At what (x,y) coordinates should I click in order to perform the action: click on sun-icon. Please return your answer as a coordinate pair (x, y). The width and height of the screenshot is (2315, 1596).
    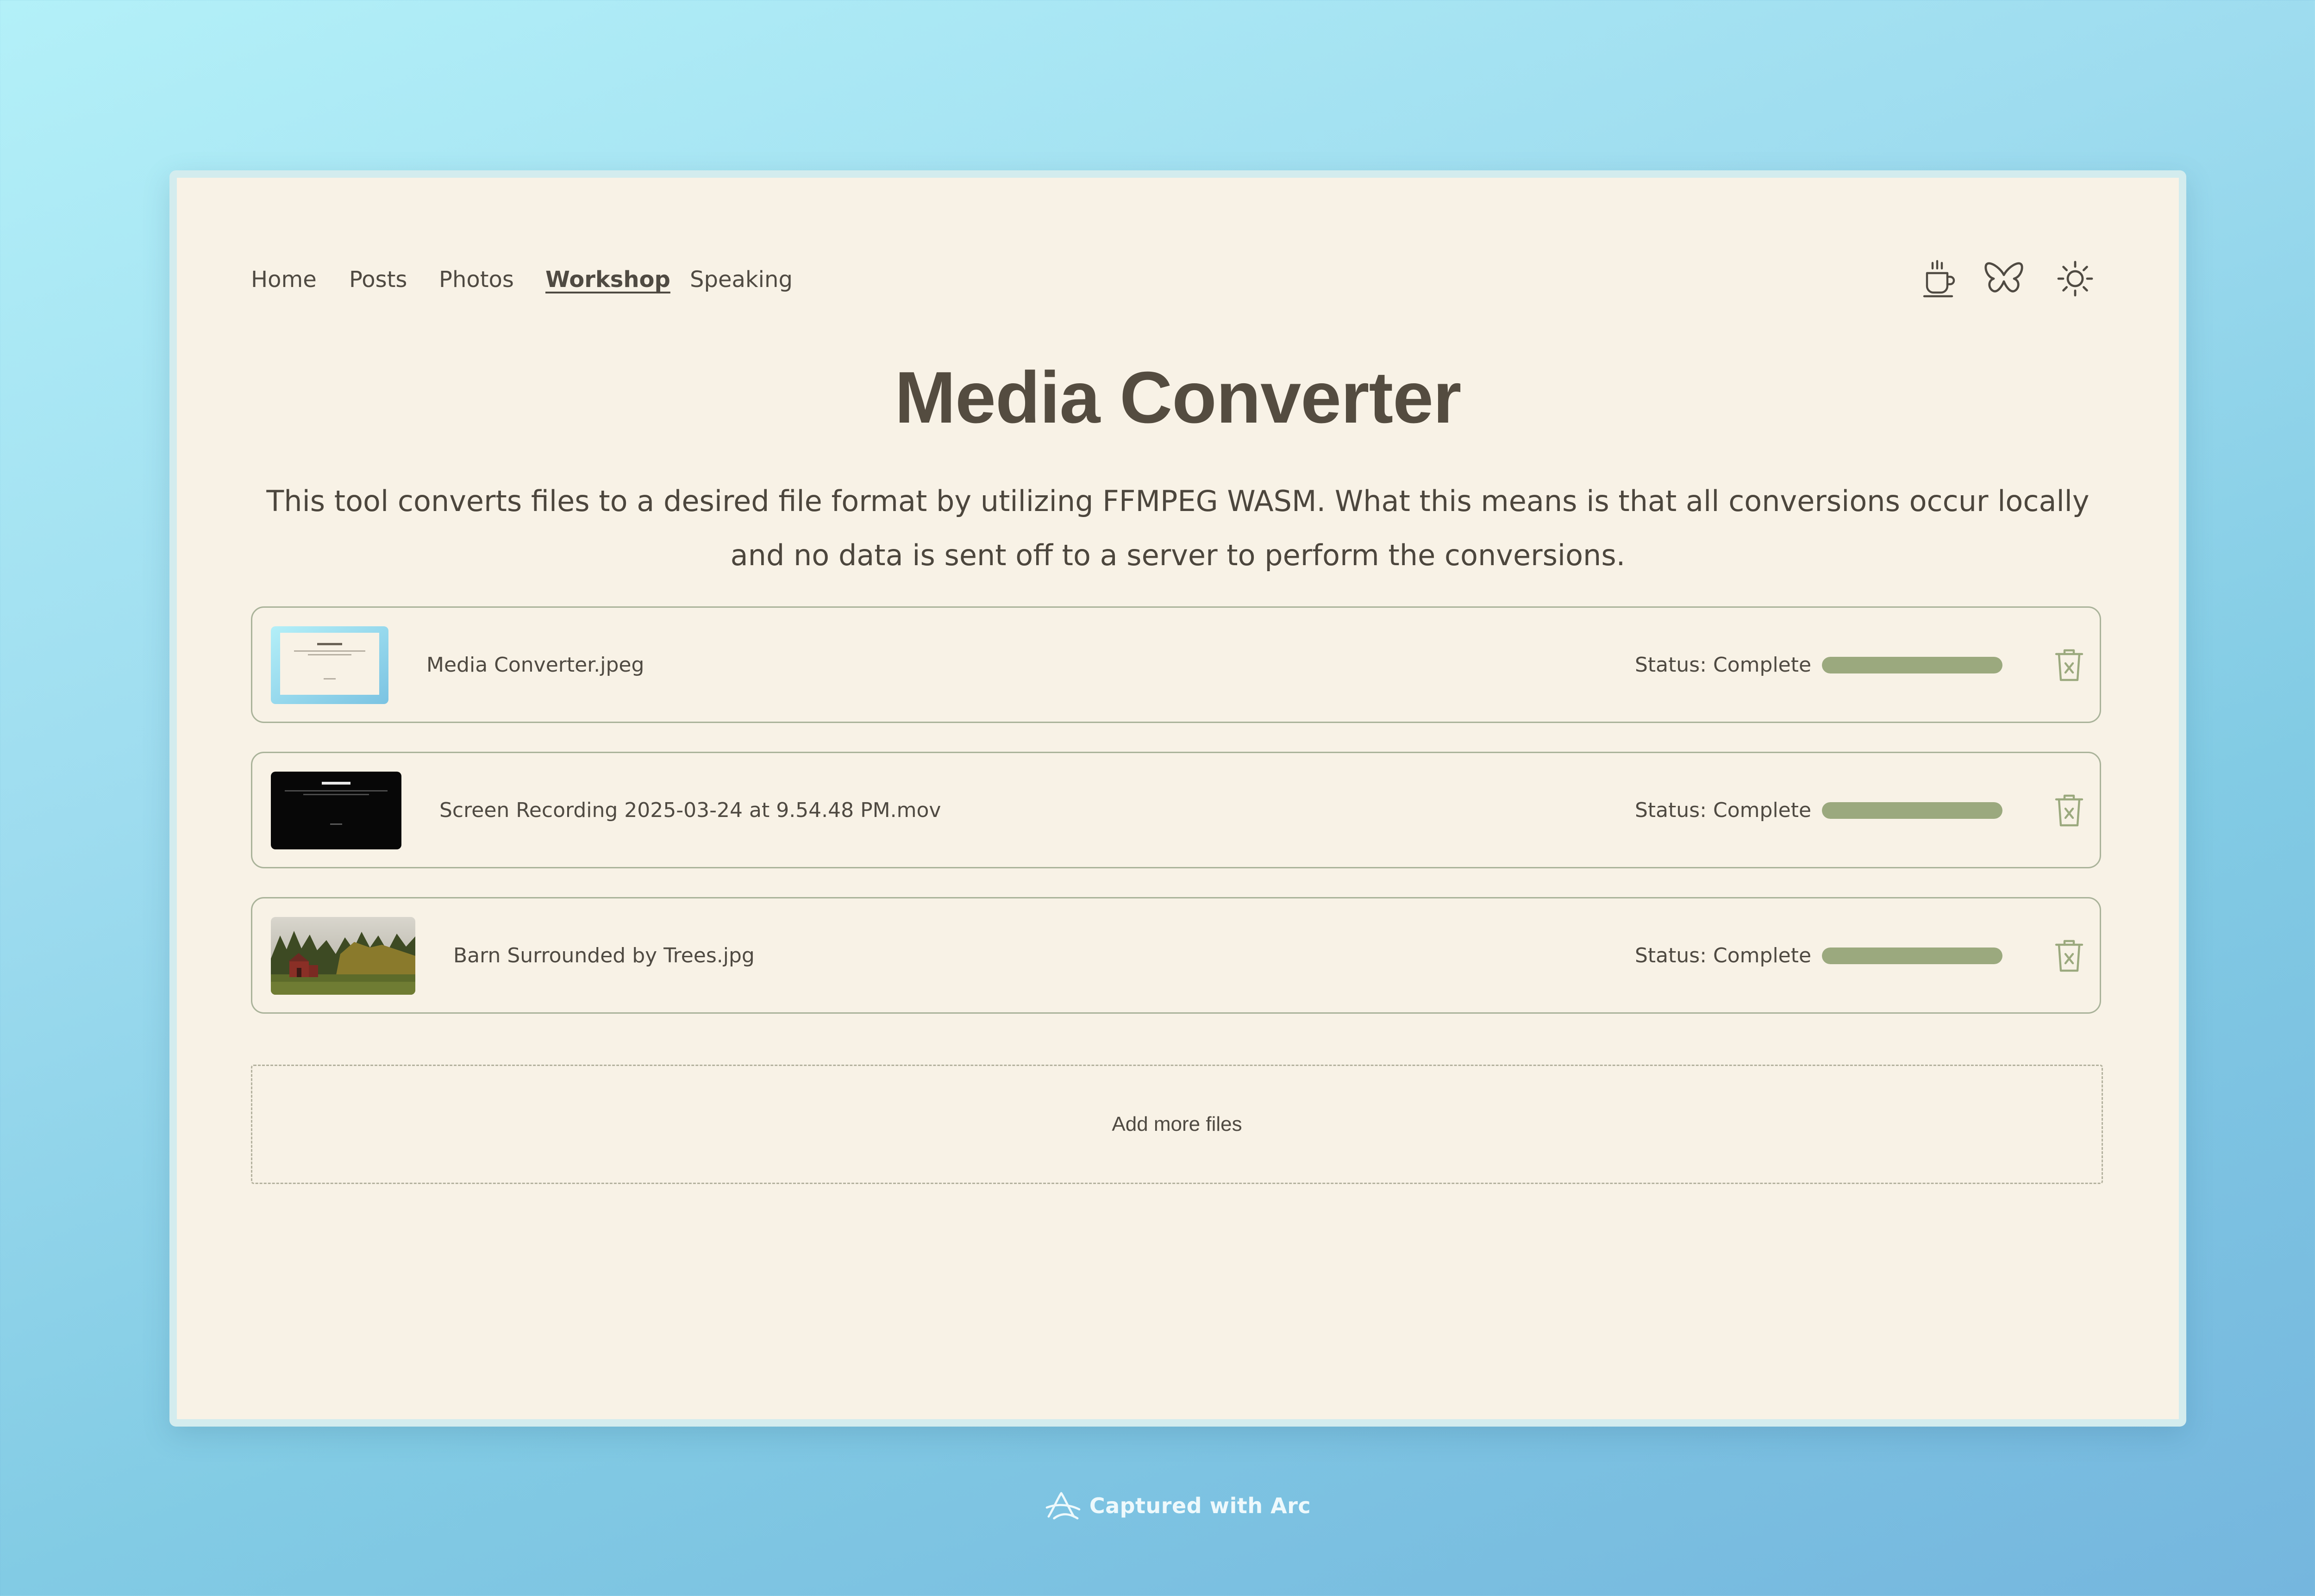
    Looking at the image, I should click on (2075, 278).